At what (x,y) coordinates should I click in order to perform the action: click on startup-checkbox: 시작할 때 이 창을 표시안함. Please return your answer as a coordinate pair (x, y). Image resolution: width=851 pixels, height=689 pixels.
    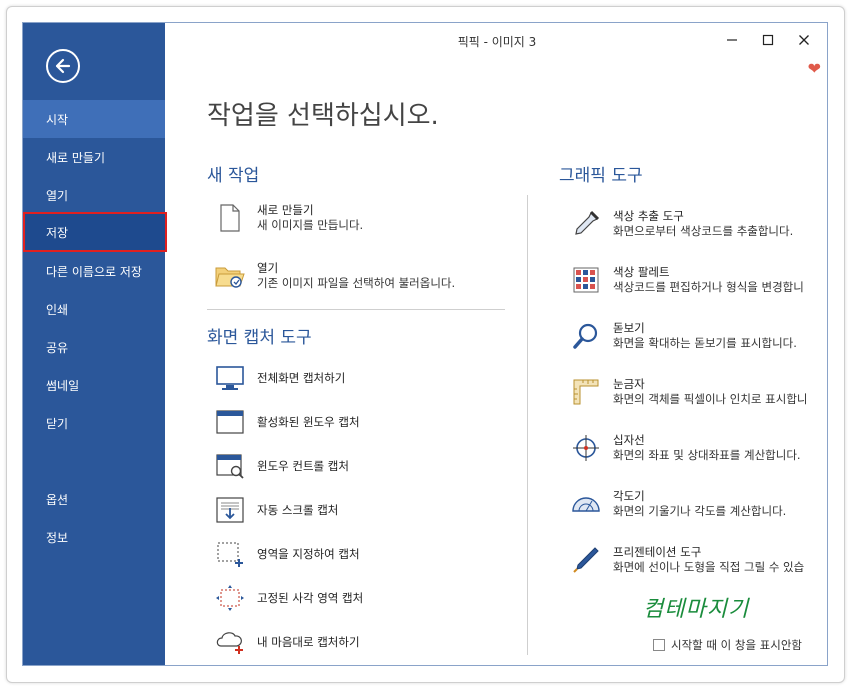
    Looking at the image, I should click on (727, 645).